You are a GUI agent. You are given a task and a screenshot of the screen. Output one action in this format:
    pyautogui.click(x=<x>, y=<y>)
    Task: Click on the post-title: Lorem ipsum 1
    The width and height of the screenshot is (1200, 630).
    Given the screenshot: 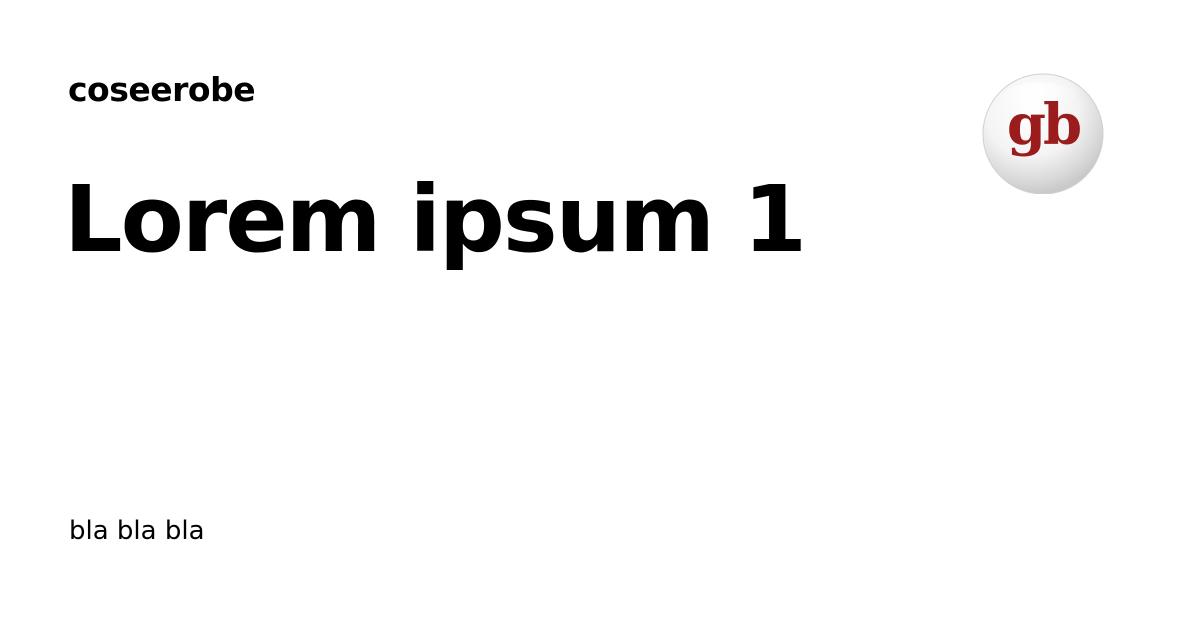 What is the action you would take?
    pyautogui.click(x=435, y=219)
    